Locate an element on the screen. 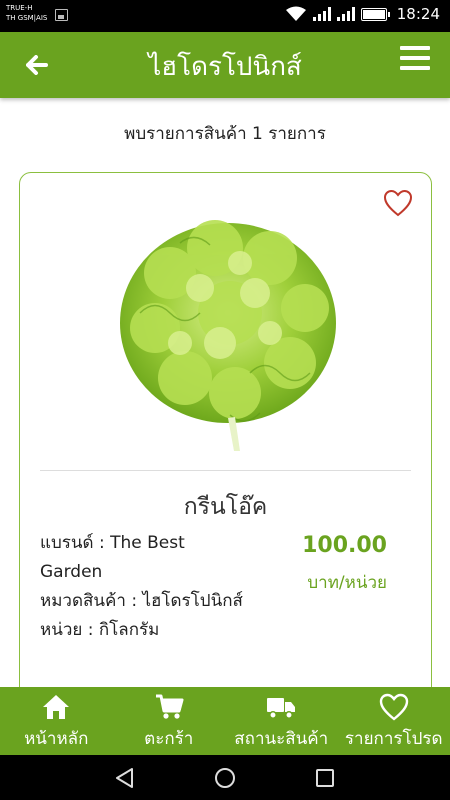 Image resolution: width=450 pixels, height=800 pixels. page-title: ไฮโดรโปนิกส์ is located at coordinates (225, 67).